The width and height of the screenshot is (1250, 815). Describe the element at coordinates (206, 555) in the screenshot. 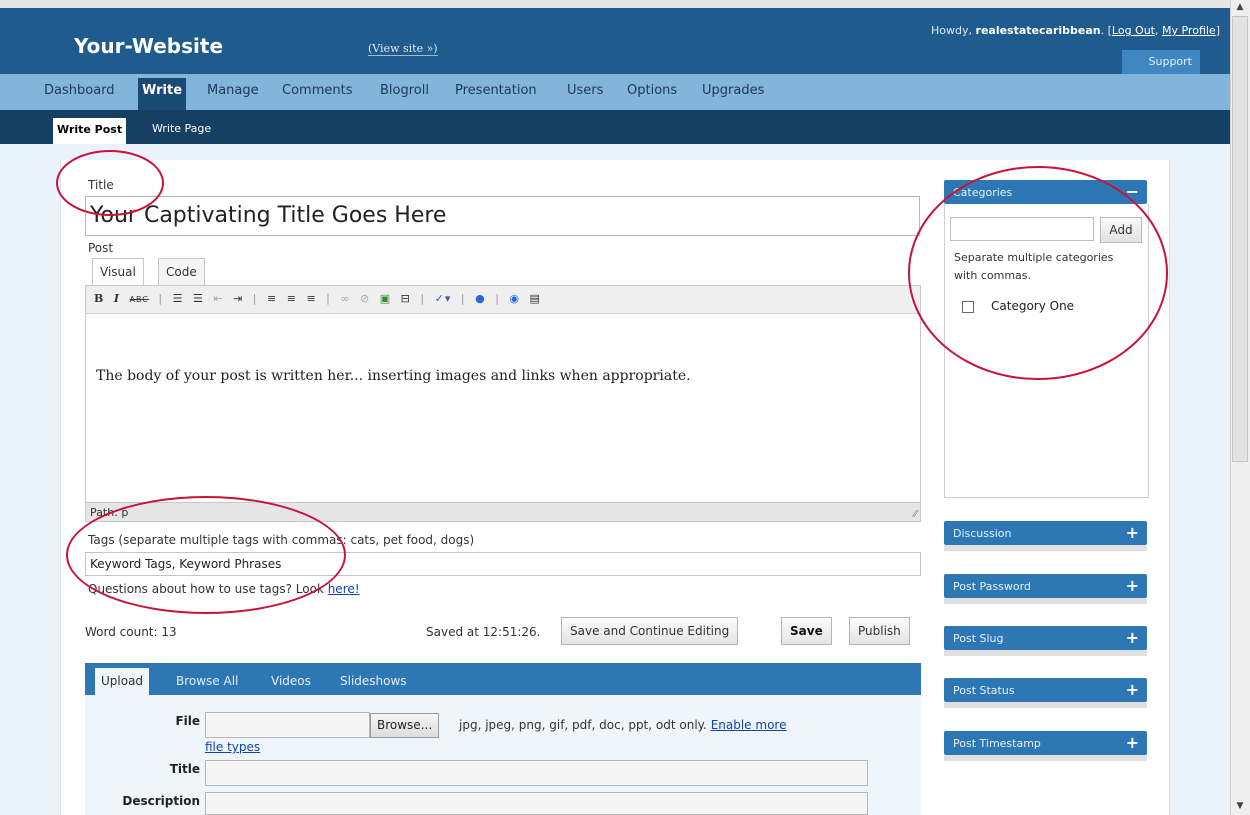

I see `annotation-circle-tags` at that location.